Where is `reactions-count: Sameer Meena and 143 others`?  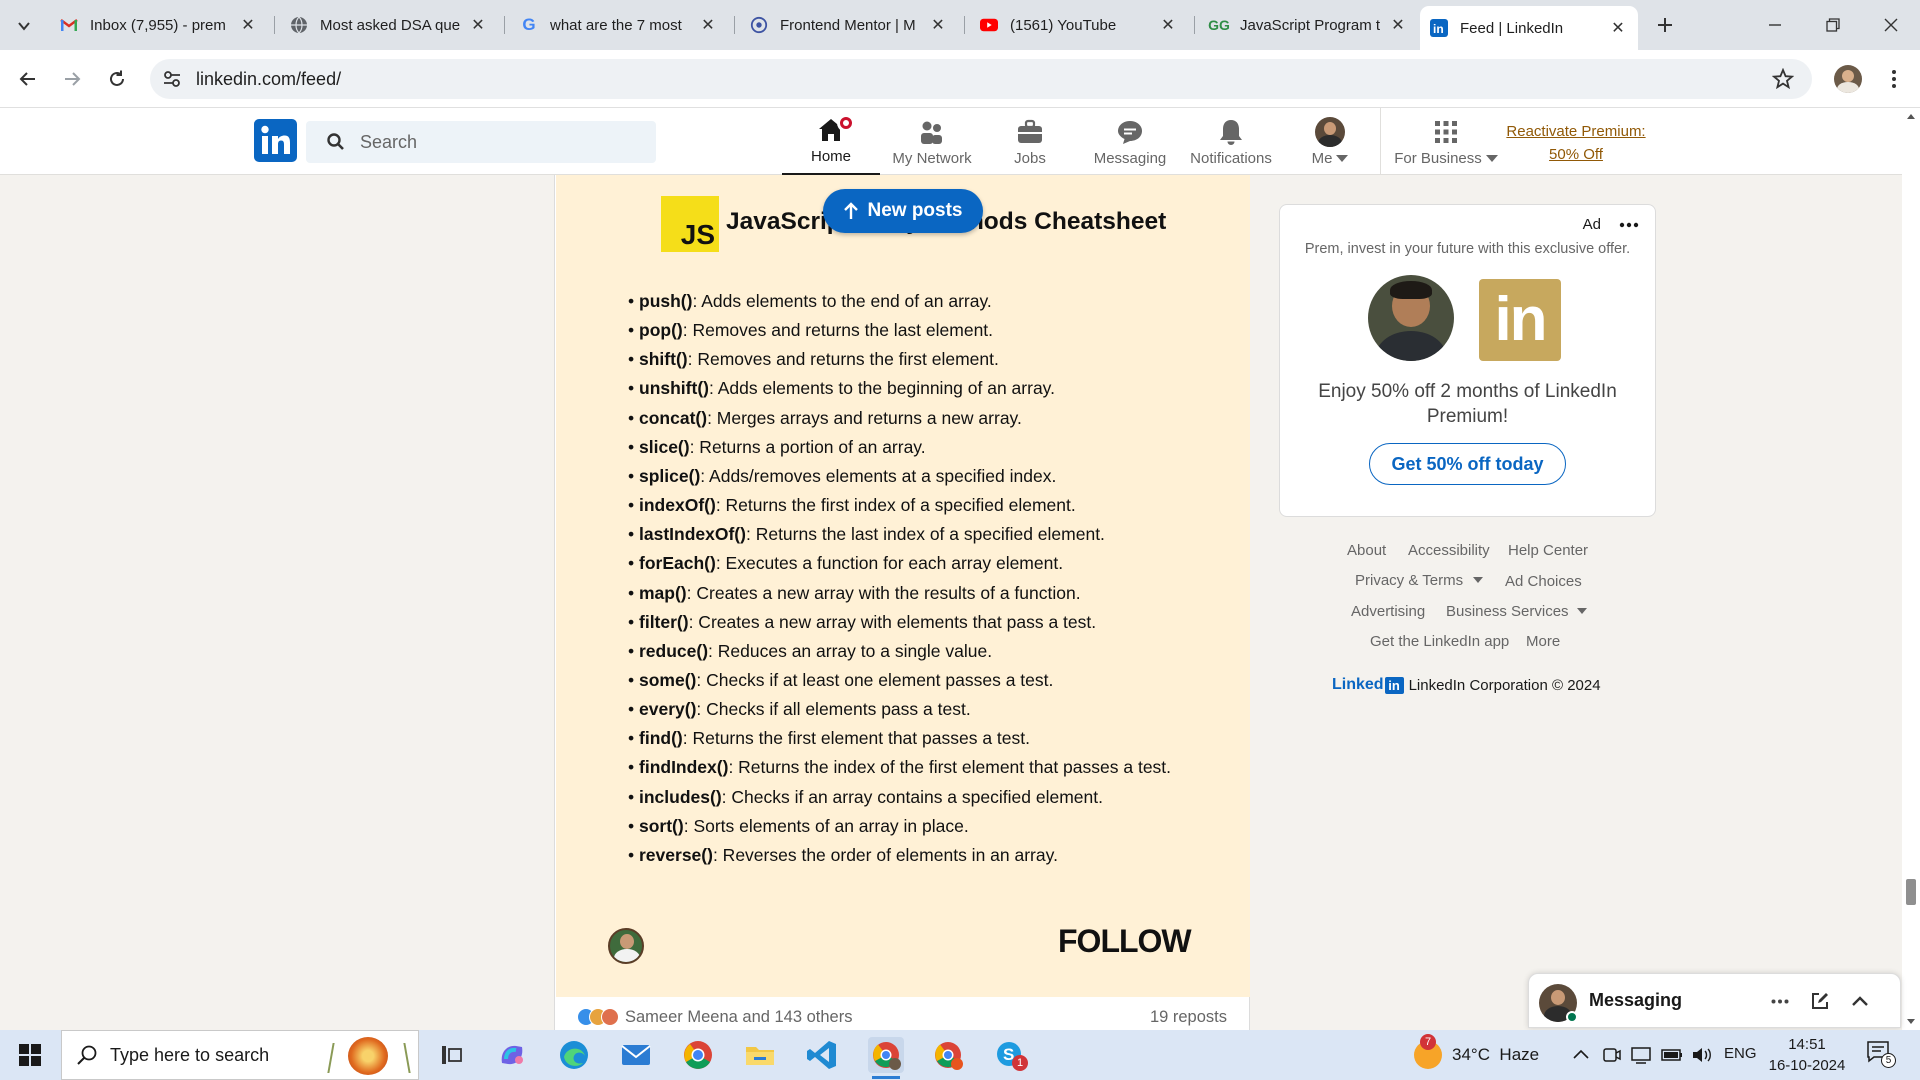
reactions-count: Sameer Meena and 143 others is located at coordinates (738, 1017).